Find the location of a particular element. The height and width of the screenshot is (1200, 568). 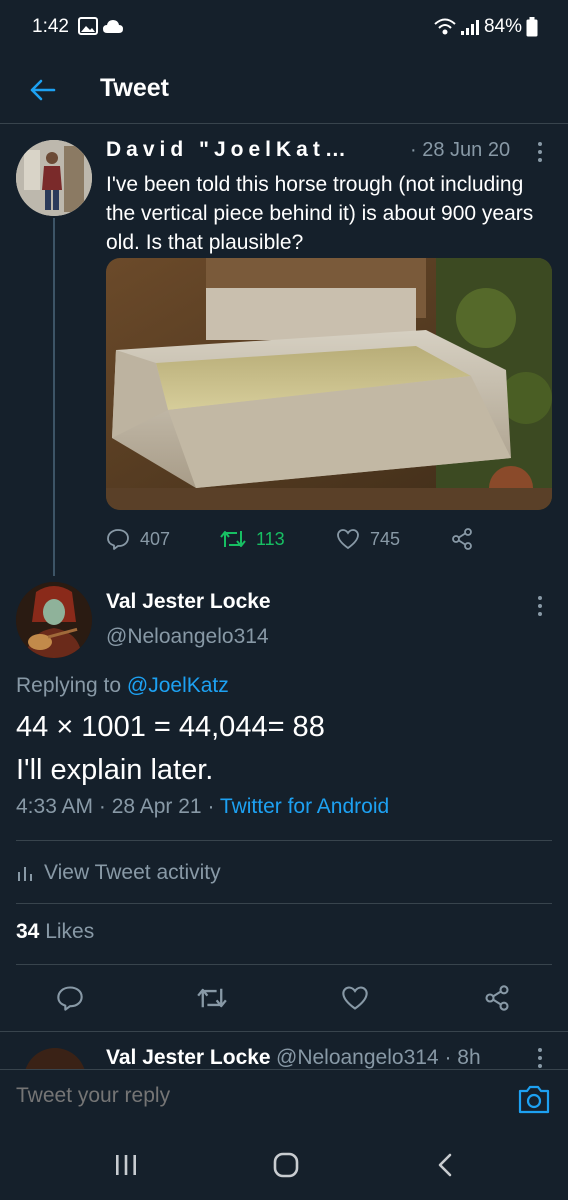

back-nav-button is located at coordinates (445, 1165).